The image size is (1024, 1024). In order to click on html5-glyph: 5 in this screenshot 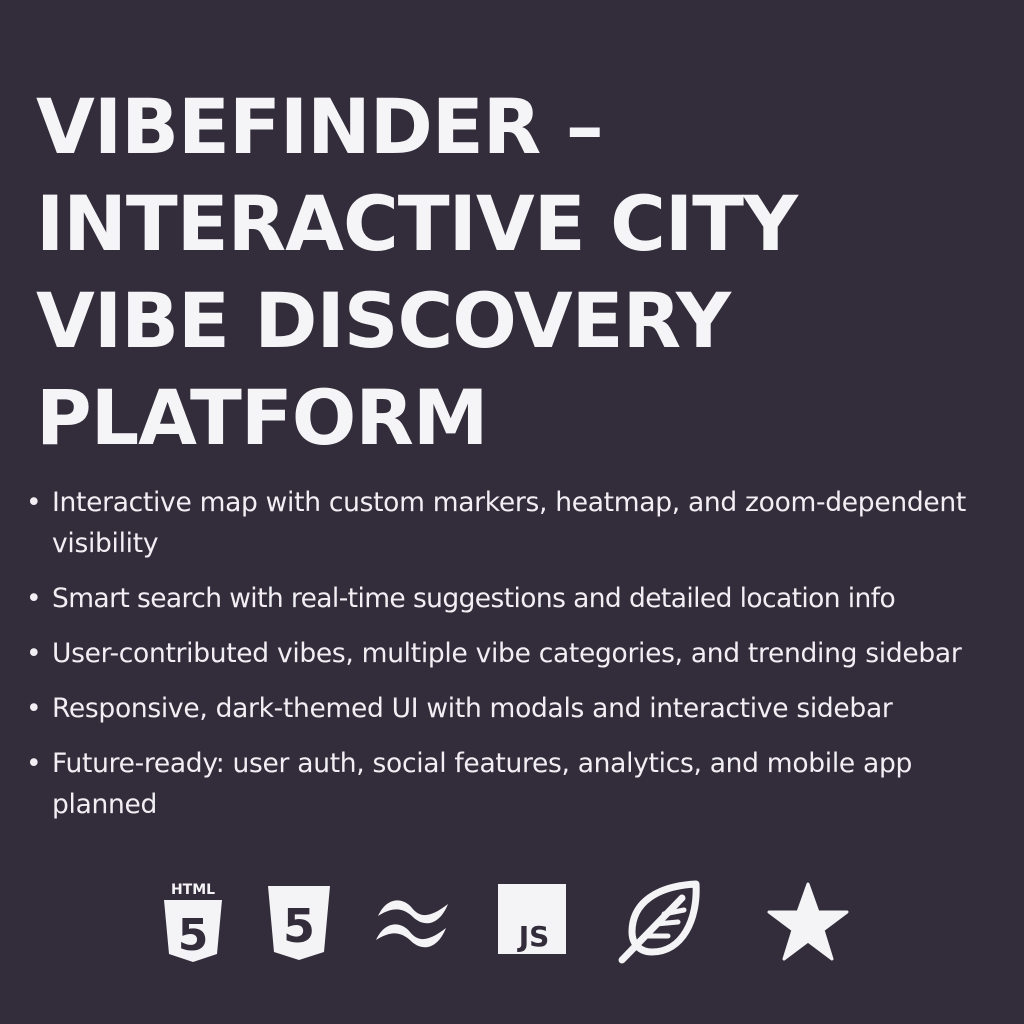, I will do `click(193, 935)`.